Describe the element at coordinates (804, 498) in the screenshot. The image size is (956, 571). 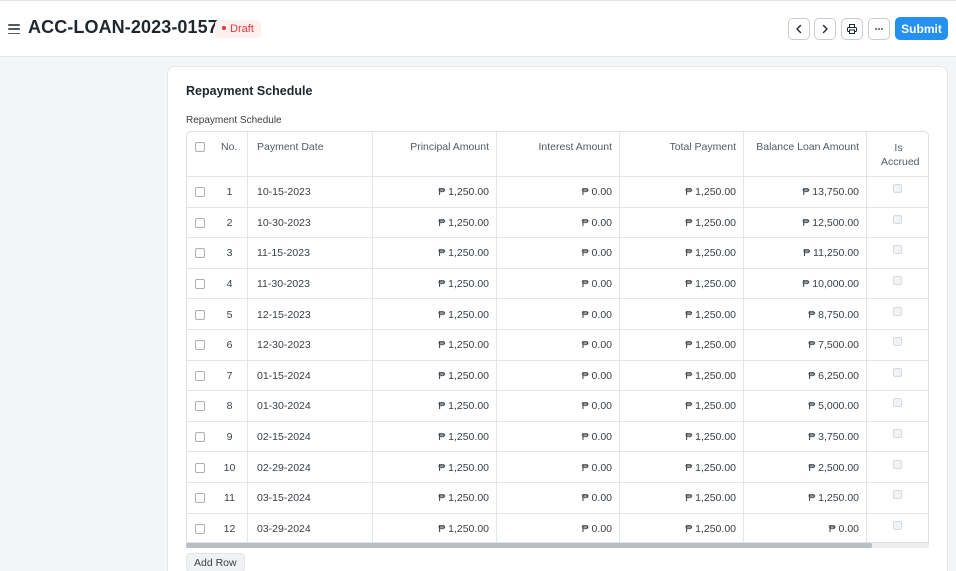
I see `balance-loan-amount-cell: ₱ 1,250.00` at that location.